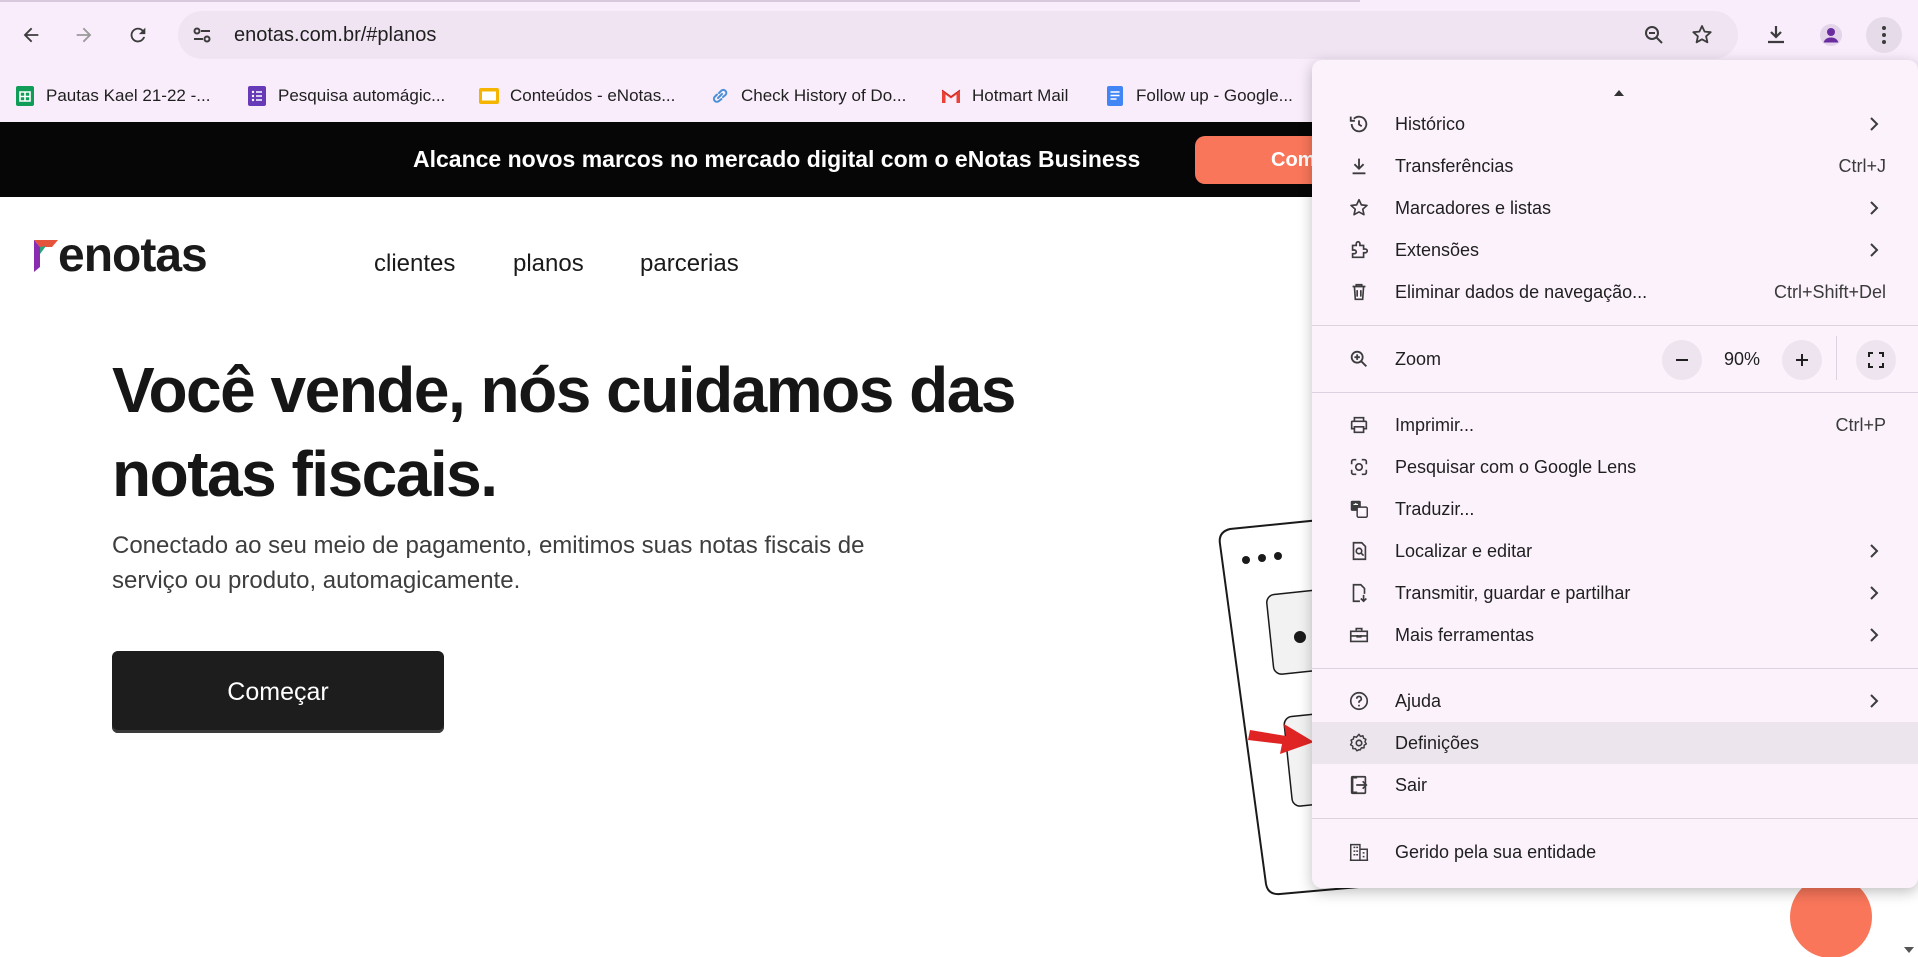  What do you see at coordinates (1909, 950) in the screenshot?
I see `page-scroll-down-icon` at bounding box center [1909, 950].